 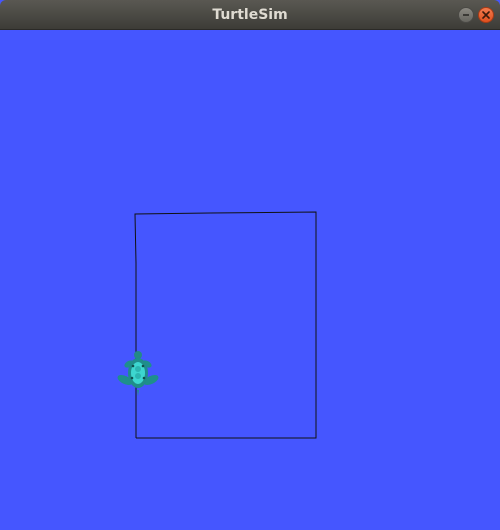 What do you see at coordinates (138, 373) in the screenshot?
I see `turtle-icon` at bounding box center [138, 373].